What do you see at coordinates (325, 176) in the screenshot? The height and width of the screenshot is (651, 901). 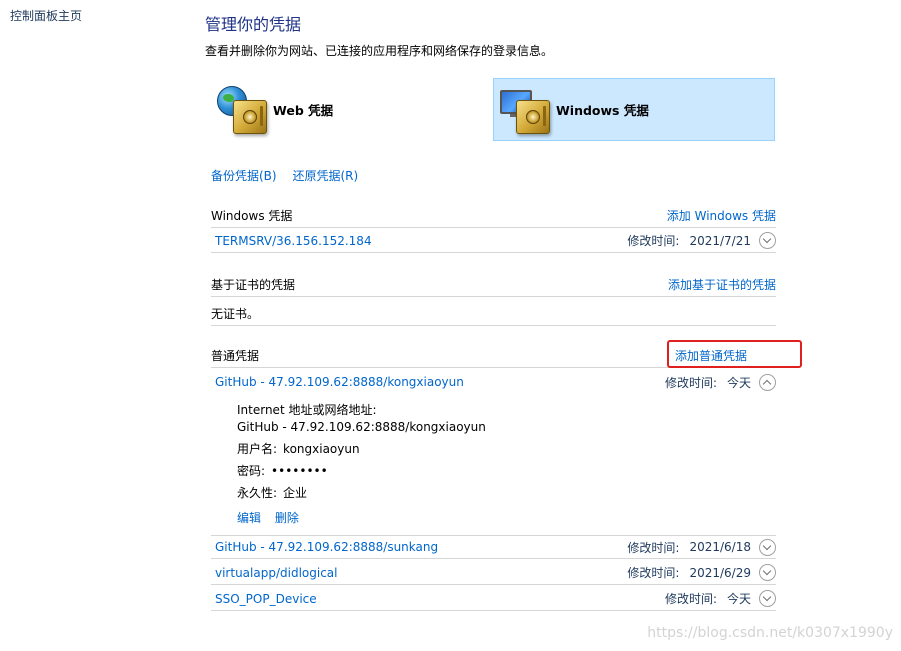 I see `restore-credentials-link: 还原凭据(R)` at bounding box center [325, 176].